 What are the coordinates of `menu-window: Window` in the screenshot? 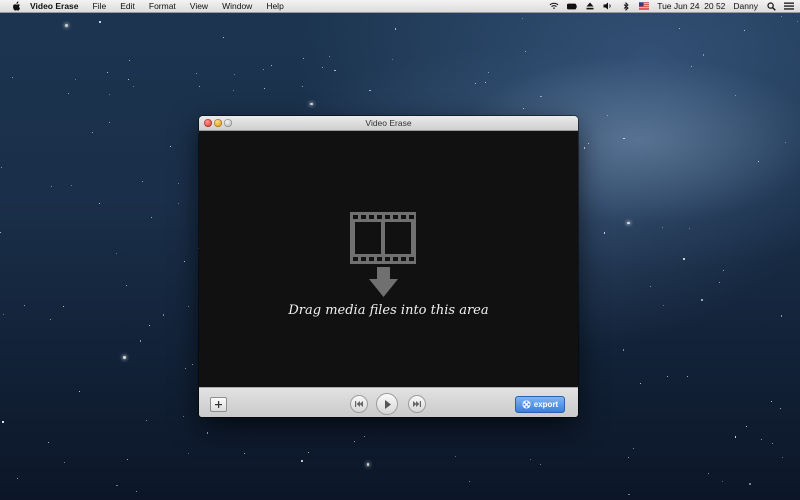 It's located at (237, 6).